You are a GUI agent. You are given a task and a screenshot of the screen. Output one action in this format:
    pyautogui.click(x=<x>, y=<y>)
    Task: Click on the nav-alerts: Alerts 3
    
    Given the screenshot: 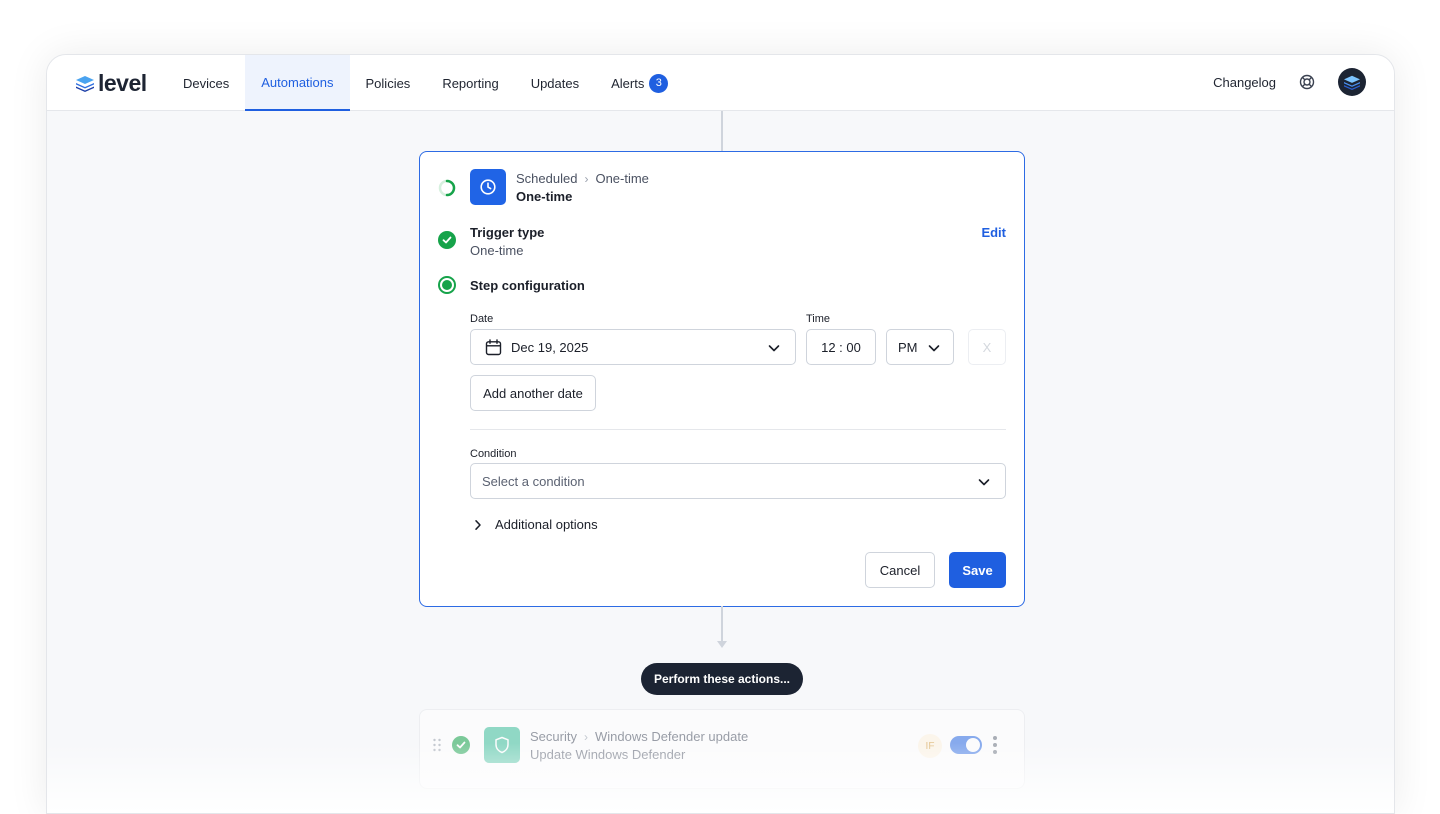 What is the action you would take?
    pyautogui.click(x=639, y=83)
    